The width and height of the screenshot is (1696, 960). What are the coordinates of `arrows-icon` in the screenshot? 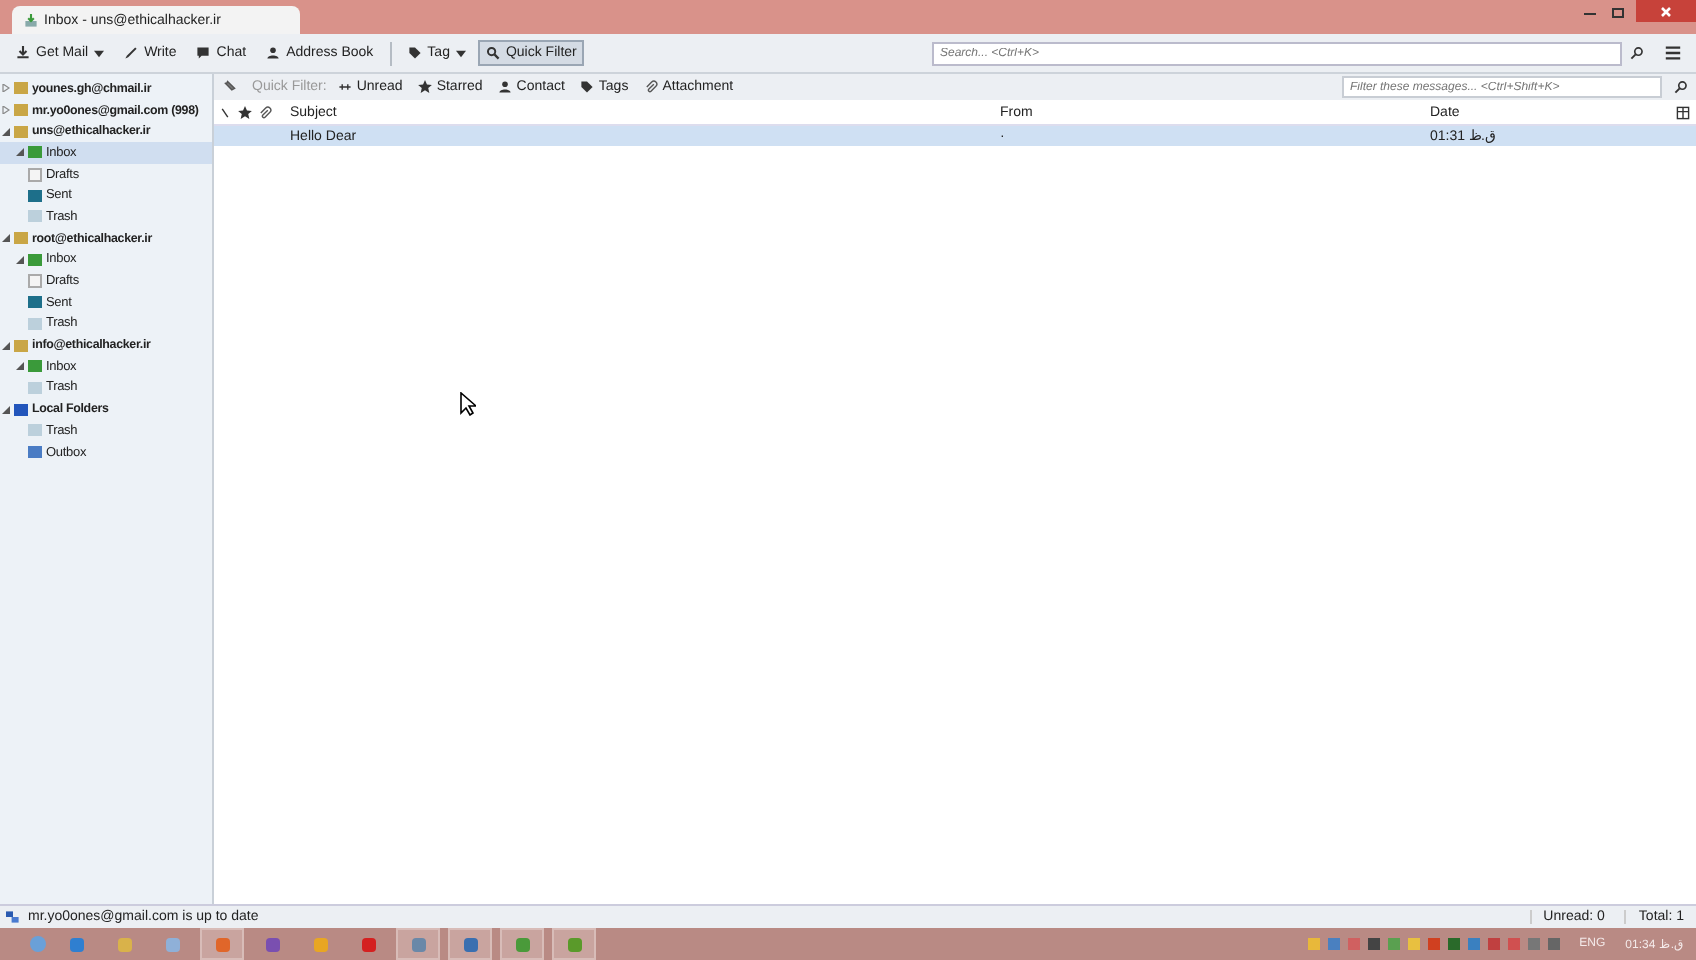 It's located at (345, 87).